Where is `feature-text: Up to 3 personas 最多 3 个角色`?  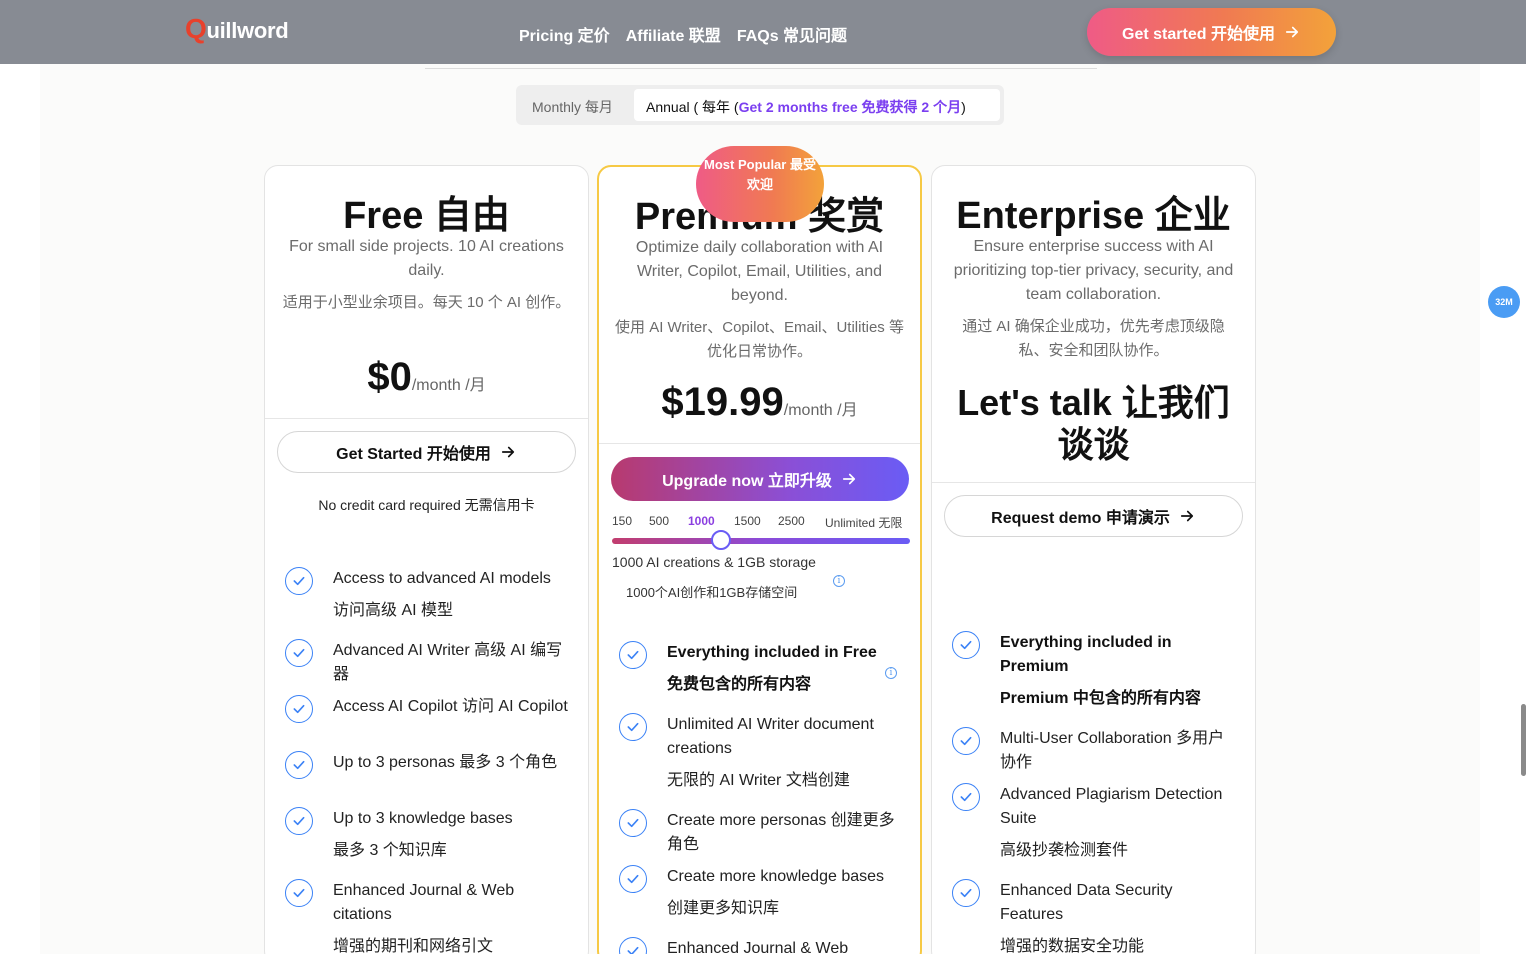 feature-text: Up to 3 personas 最多 3 个角色 is located at coordinates (445, 762).